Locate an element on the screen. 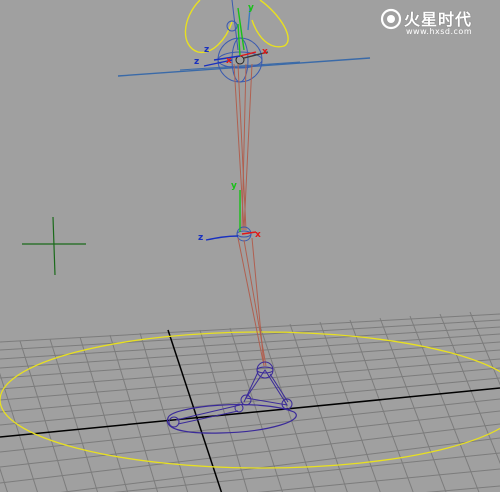  spine-joint is located at coordinates (232, 25).